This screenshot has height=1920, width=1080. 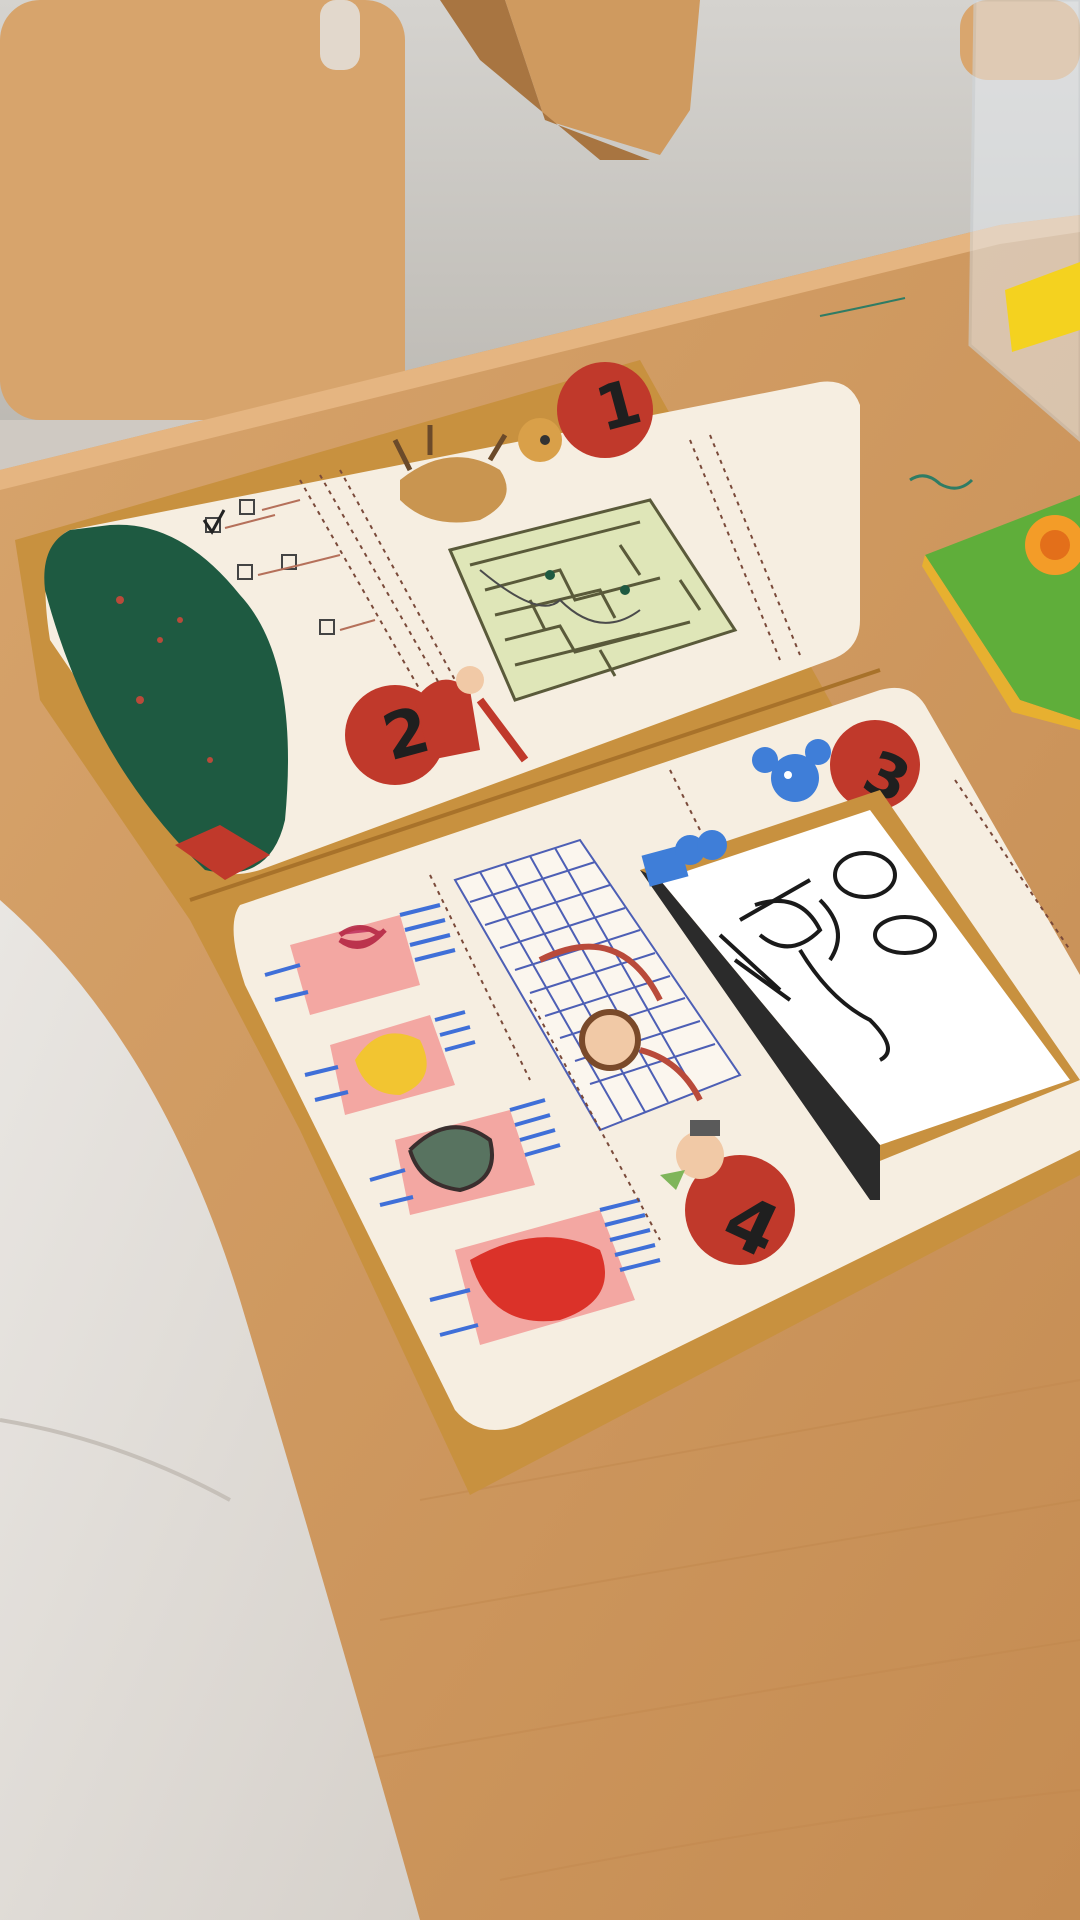 What do you see at coordinates (202, 210) in the screenshot?
I see `background-chair-left` at bounding box center [202, 210].